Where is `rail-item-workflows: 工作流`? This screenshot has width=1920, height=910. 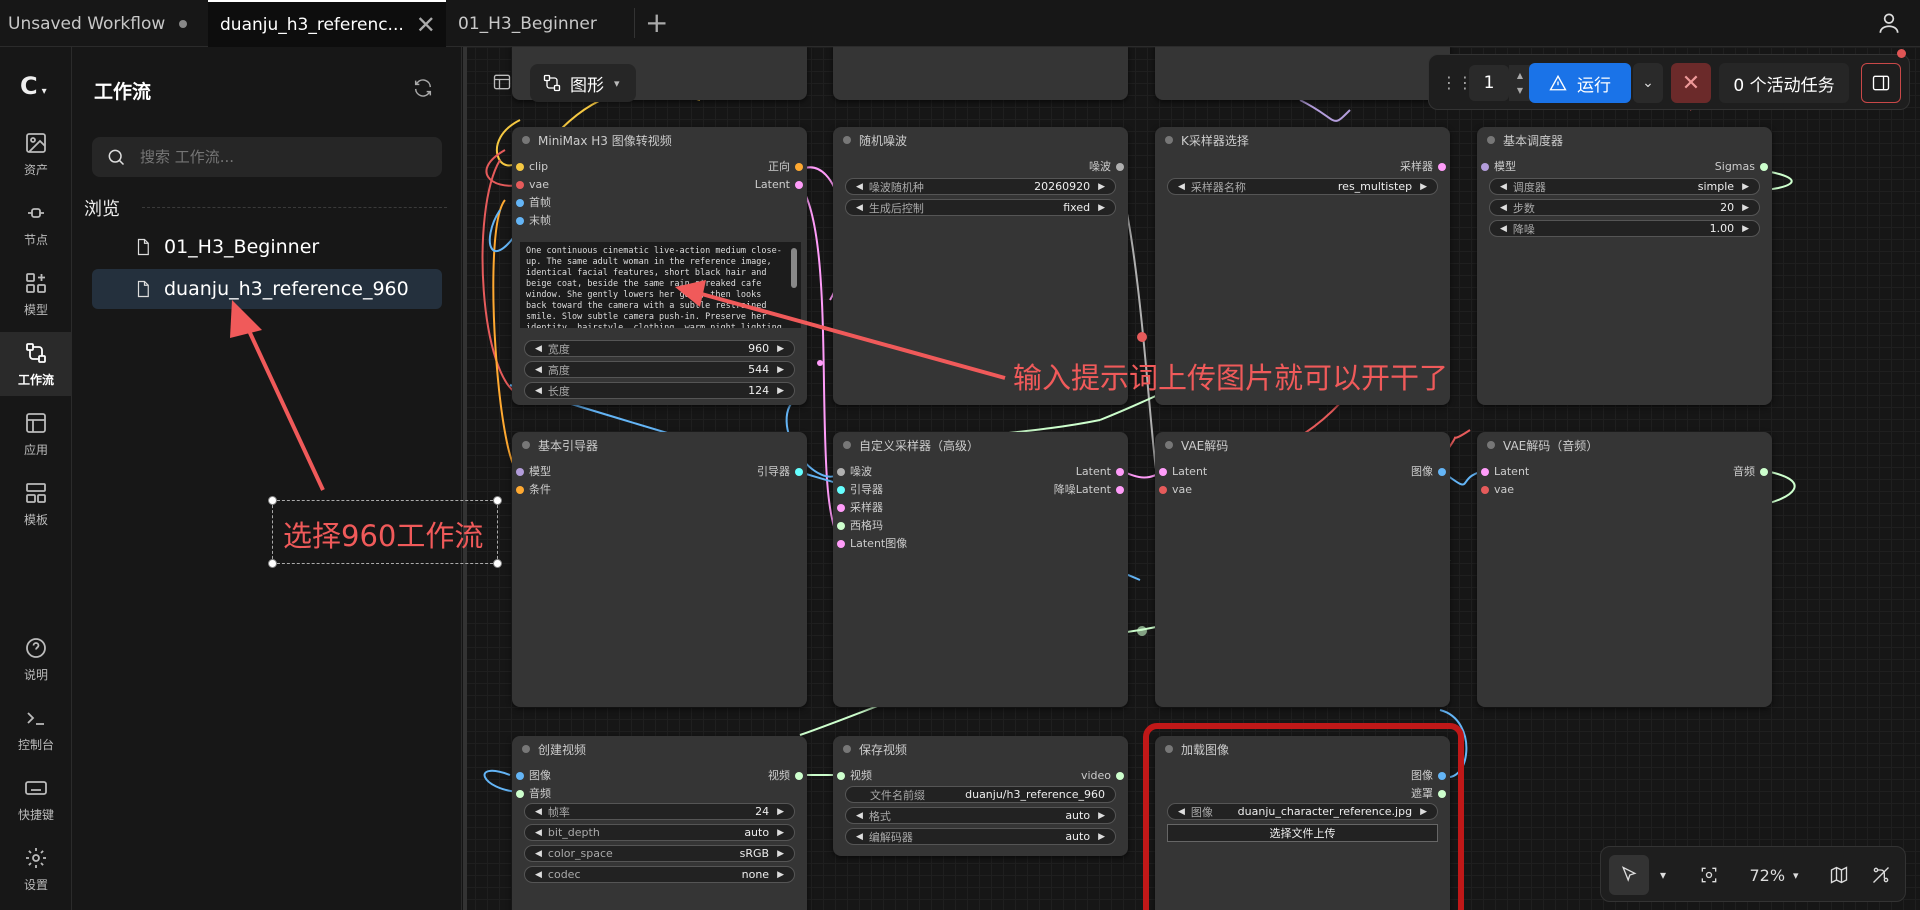
rail-item-workflows: 工作流 is located at coordinates (36, 364).